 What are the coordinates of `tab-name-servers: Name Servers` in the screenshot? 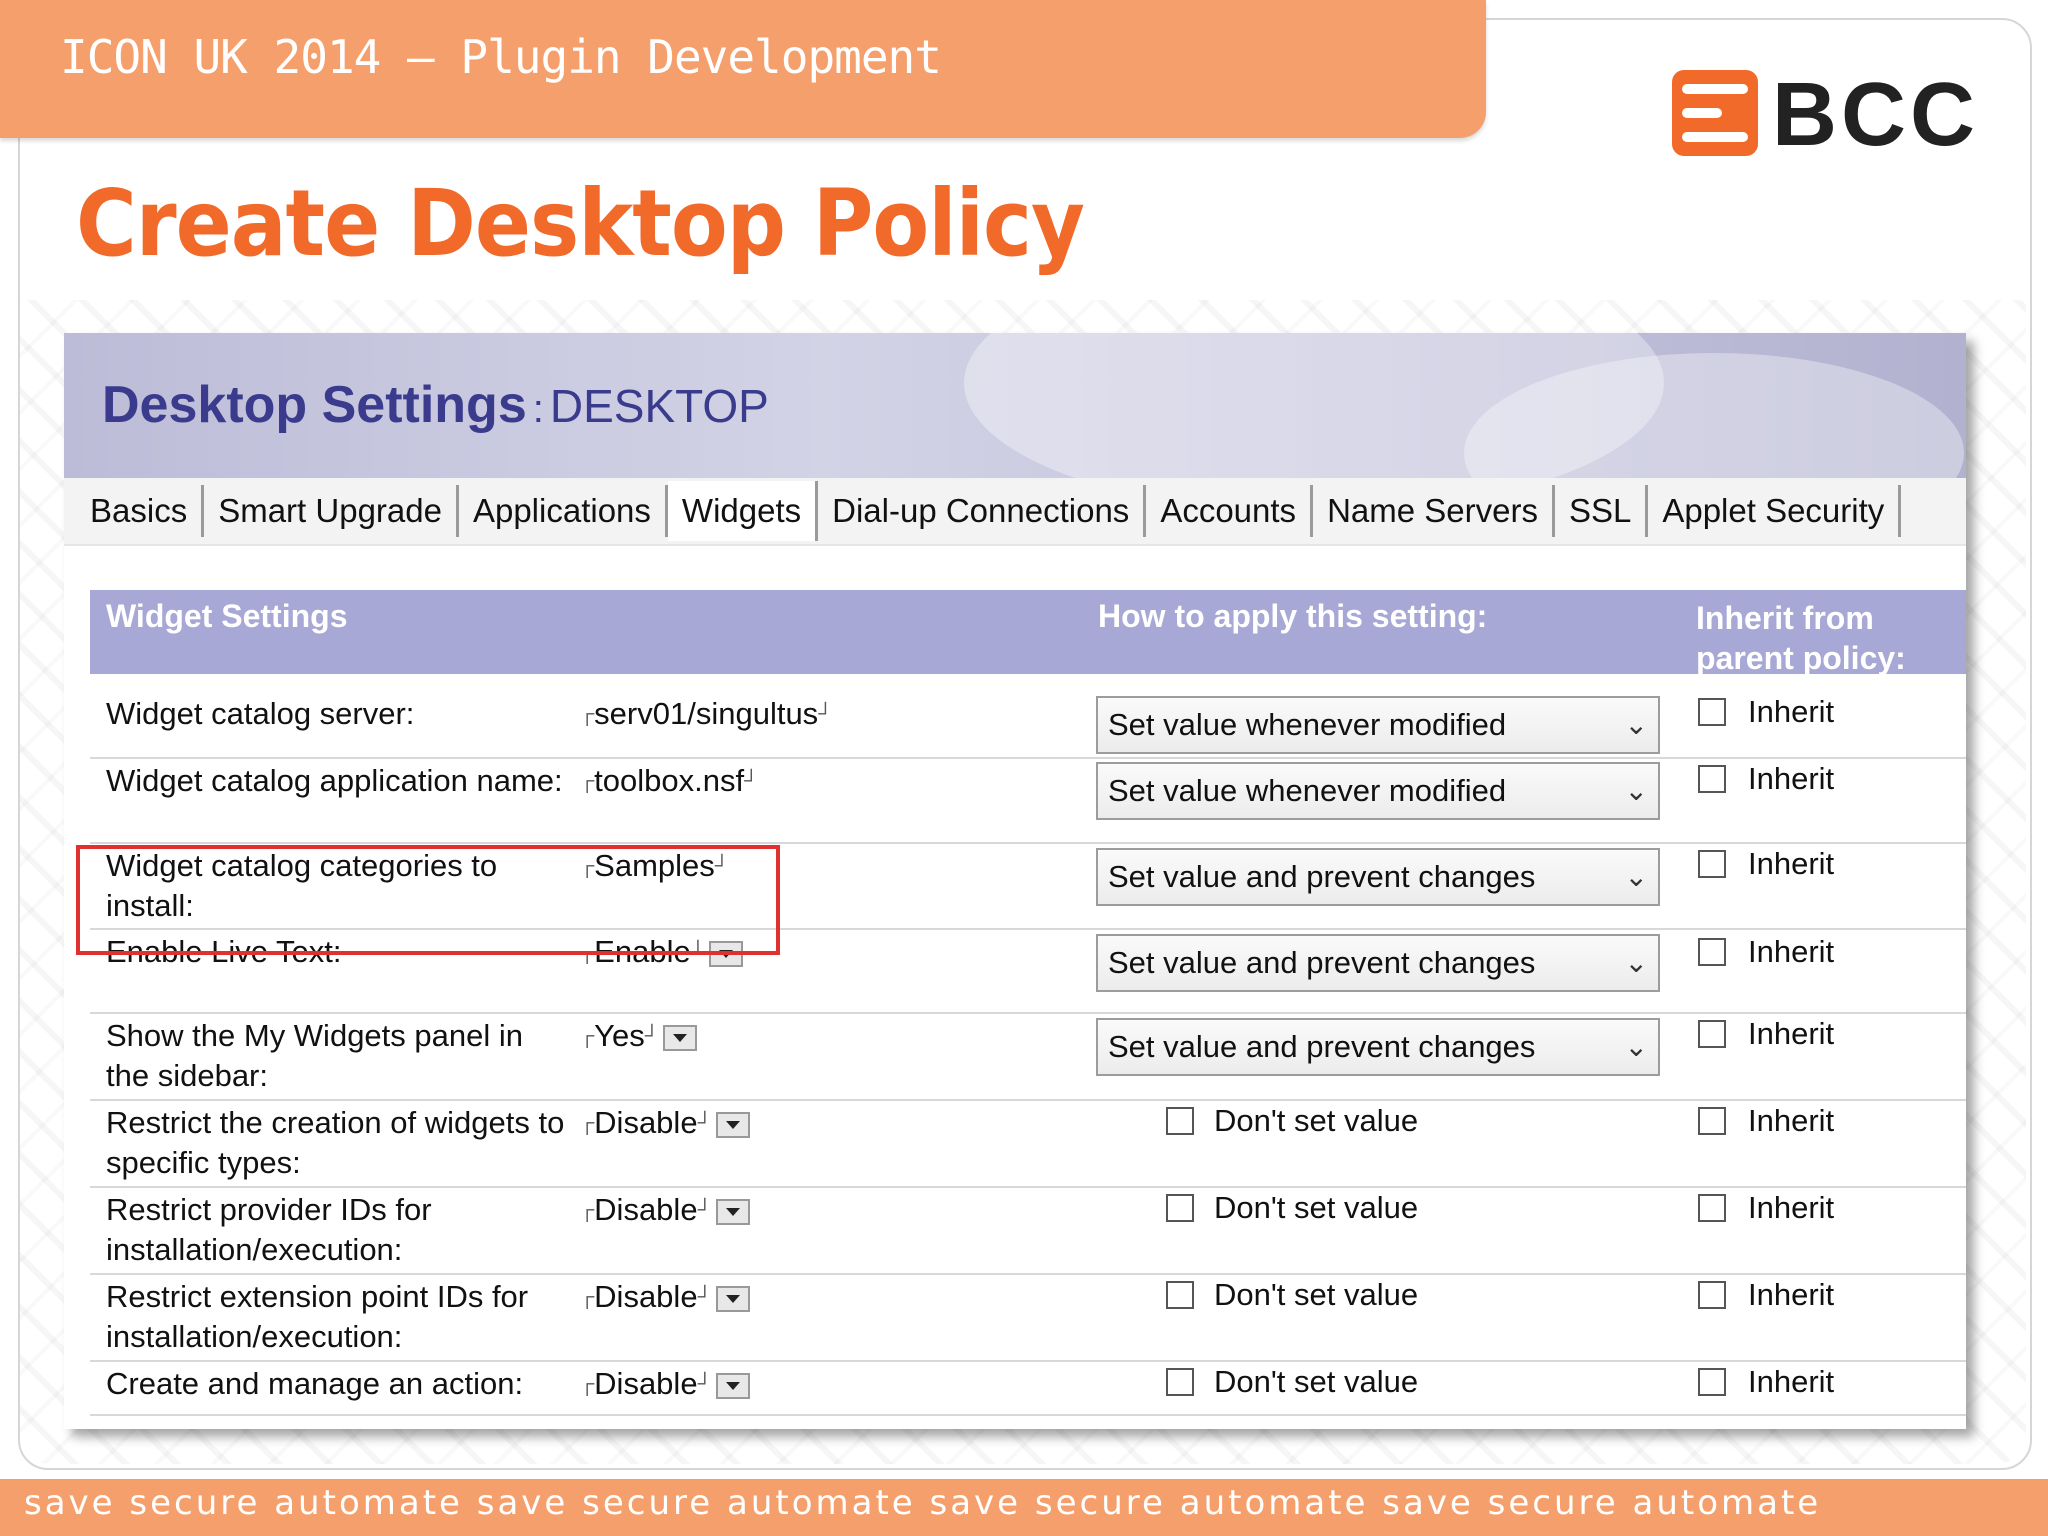 It's located at (1434, 511).